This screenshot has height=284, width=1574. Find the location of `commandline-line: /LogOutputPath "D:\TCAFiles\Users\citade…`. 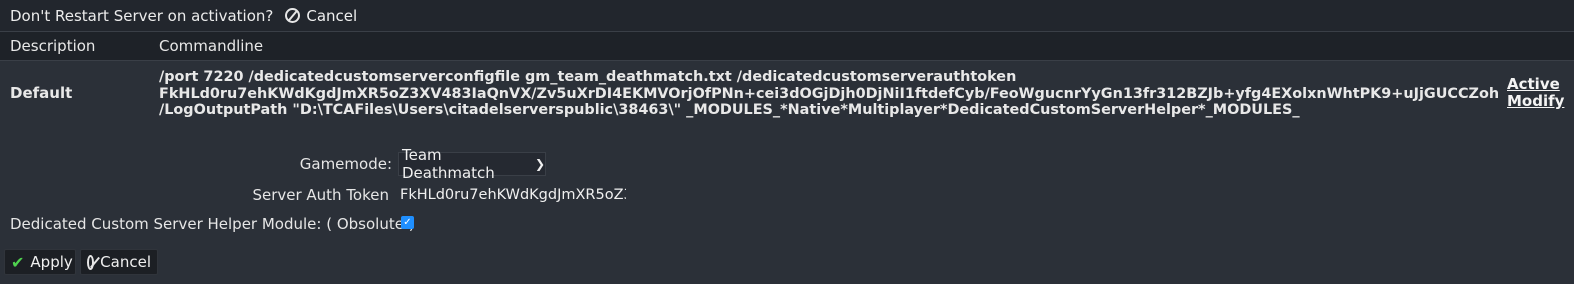

commandline-line: /LogOutputPath "D:\TCAFiles\Users\citade… is located at coordinates (729, 110).